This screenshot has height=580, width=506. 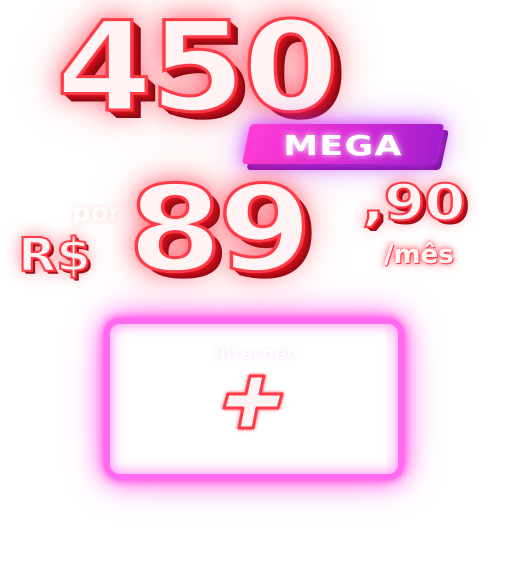 What do you see at coordinates (197, 70) in the screenshot?
I see `speed-value: 450` at bounding box center [197, 70].